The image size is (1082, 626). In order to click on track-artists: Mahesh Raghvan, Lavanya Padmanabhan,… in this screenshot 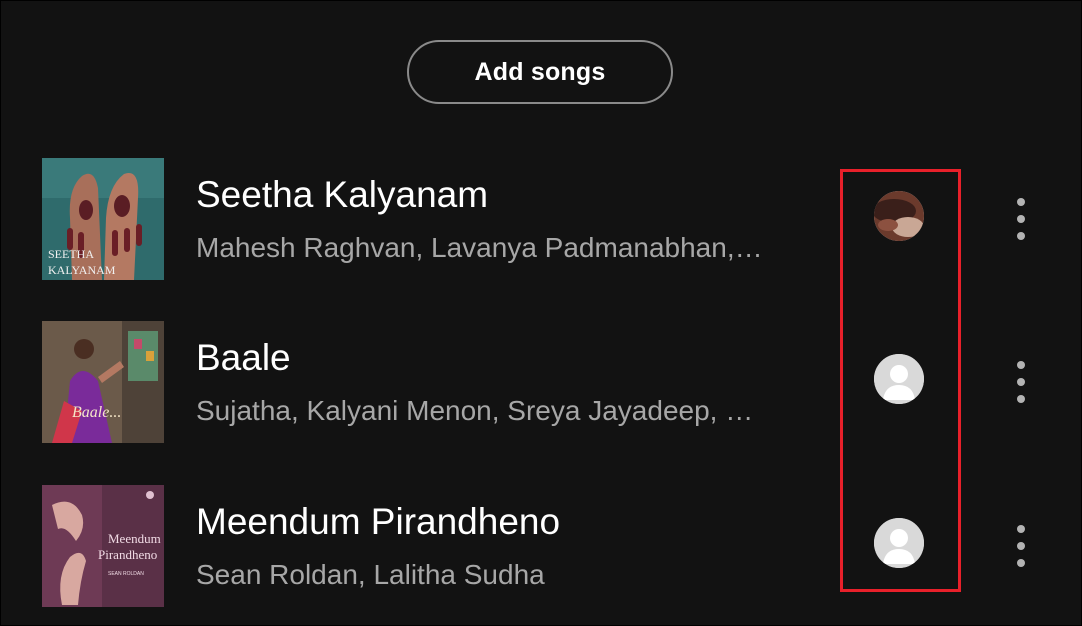, I will do `click(479, 247)`.